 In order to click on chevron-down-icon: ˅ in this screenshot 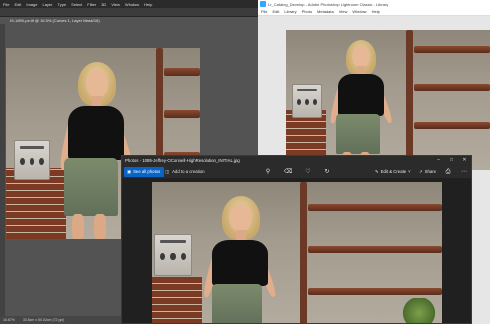, I will do `click(409, 171)`.